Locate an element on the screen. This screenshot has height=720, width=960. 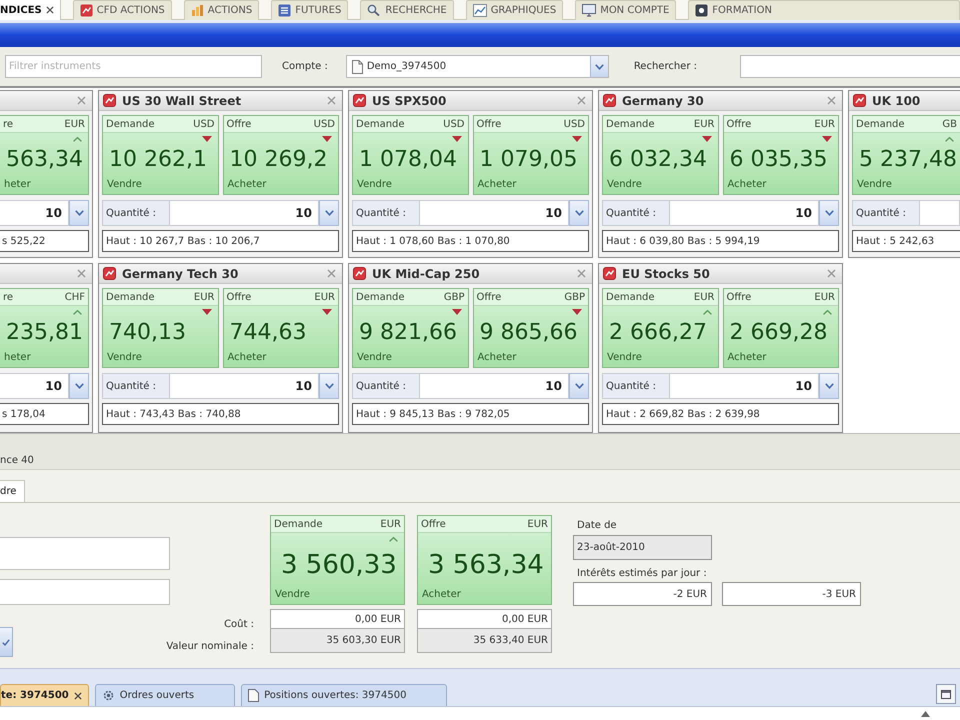
restore-button is located at coordinates (946, 694).